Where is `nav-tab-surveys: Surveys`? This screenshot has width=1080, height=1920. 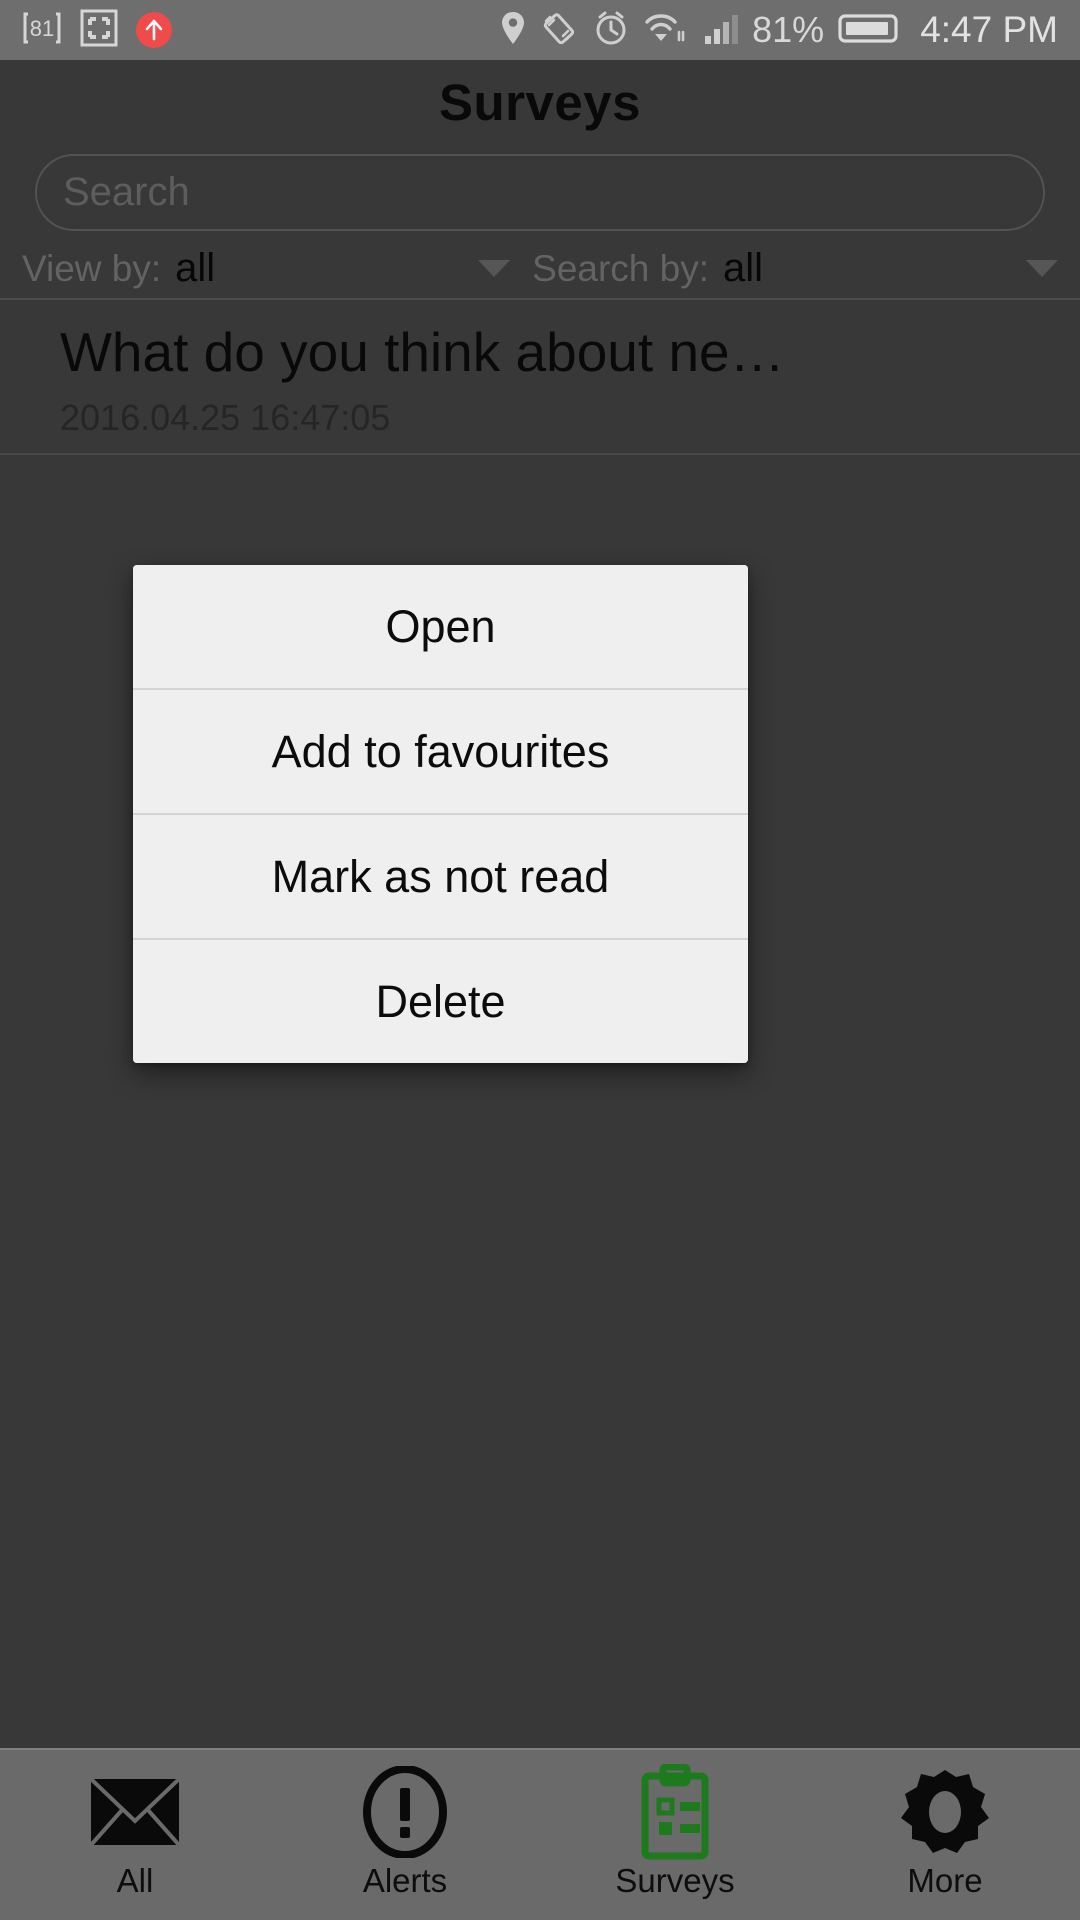
nav-tab-surveys: Surveys is located at coordinates (675, 1835).